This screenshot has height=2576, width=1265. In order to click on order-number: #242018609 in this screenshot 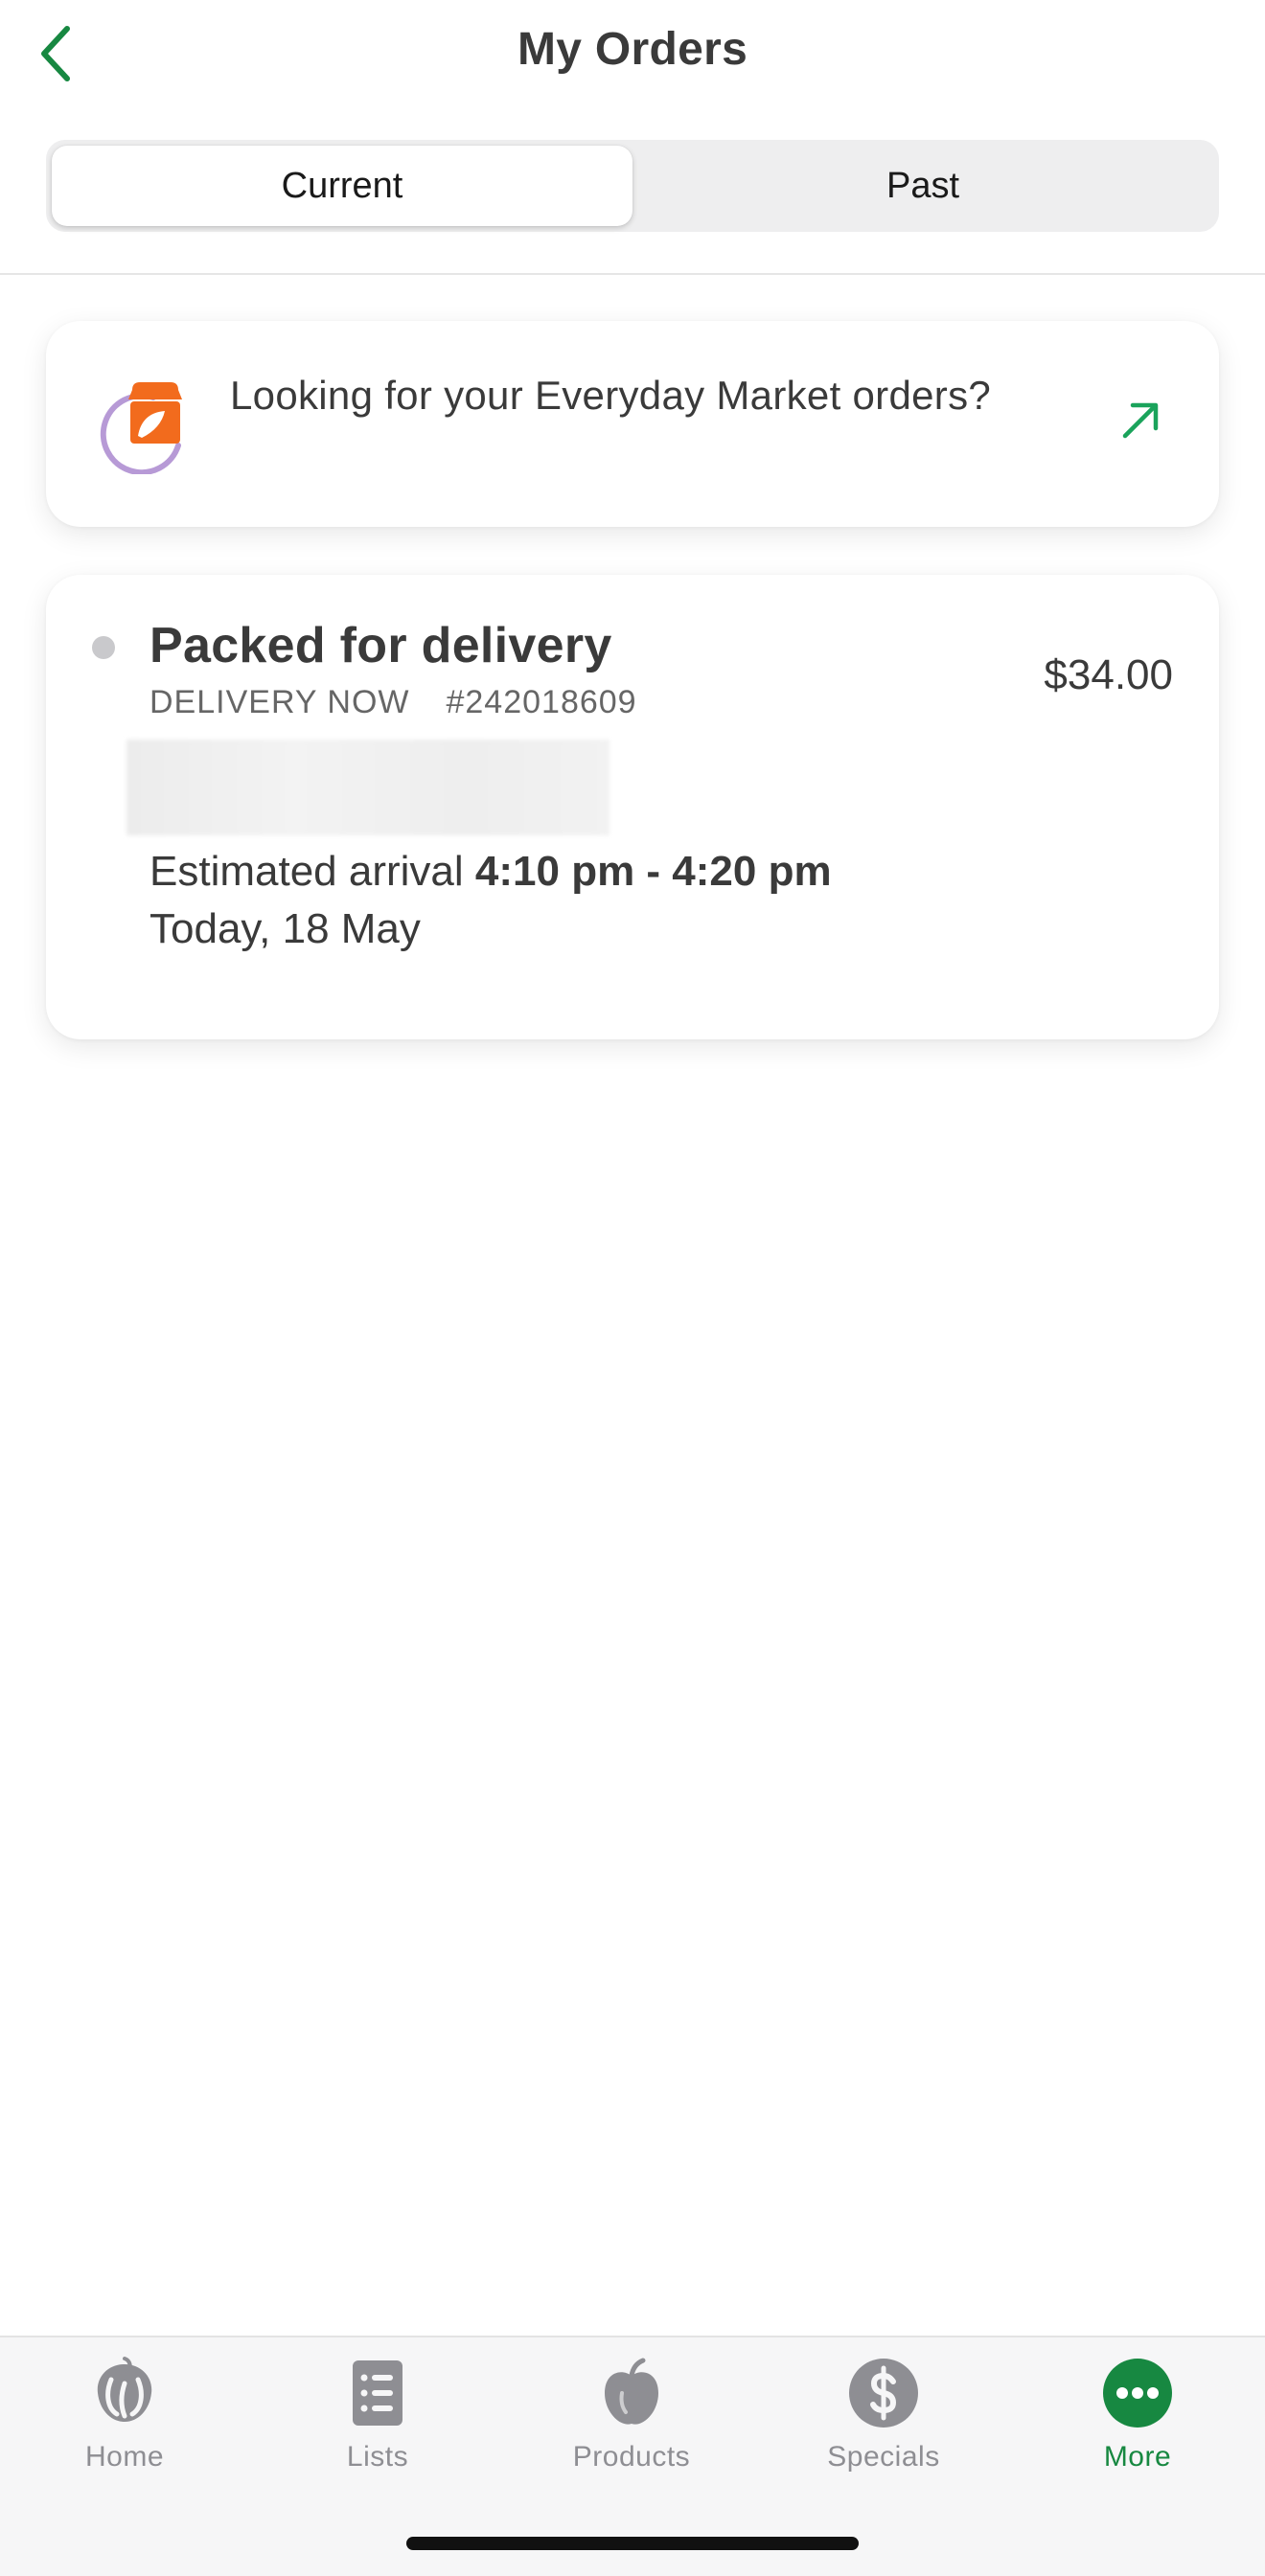, I will do `click(541, 702)`.